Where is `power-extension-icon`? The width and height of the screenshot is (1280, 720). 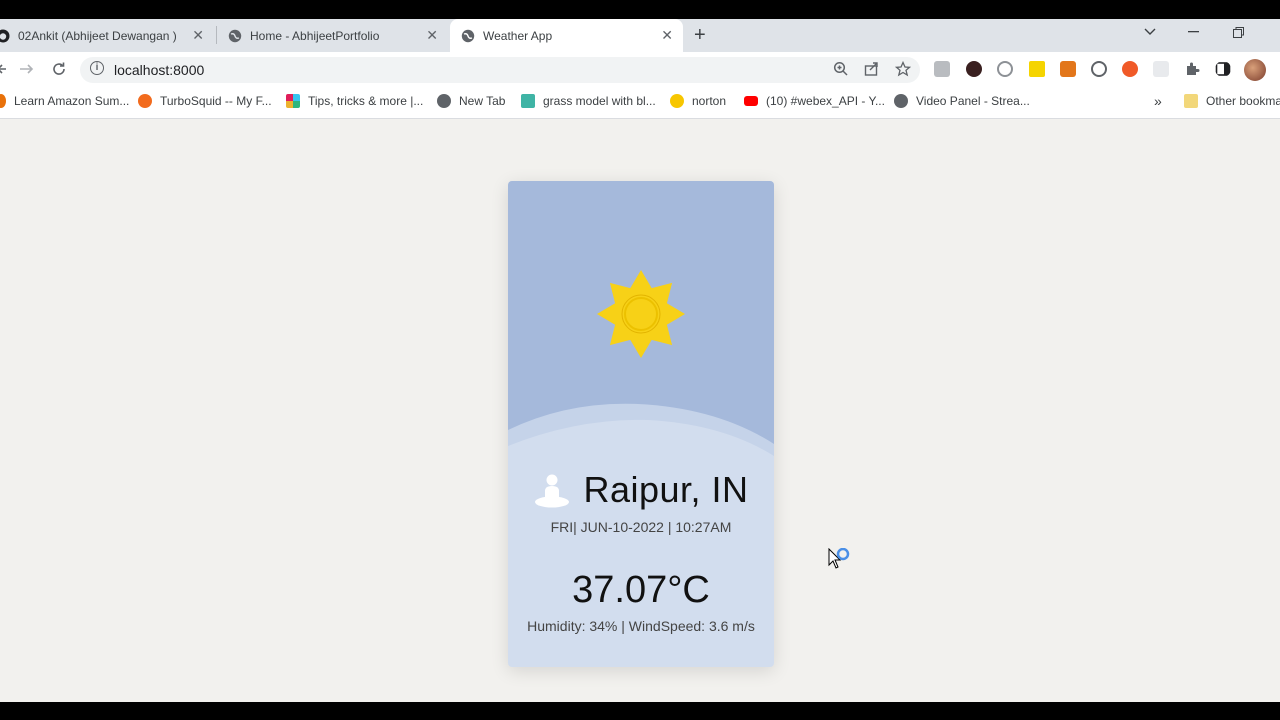 power-extension-icon is located at coordinates (1099, 69).